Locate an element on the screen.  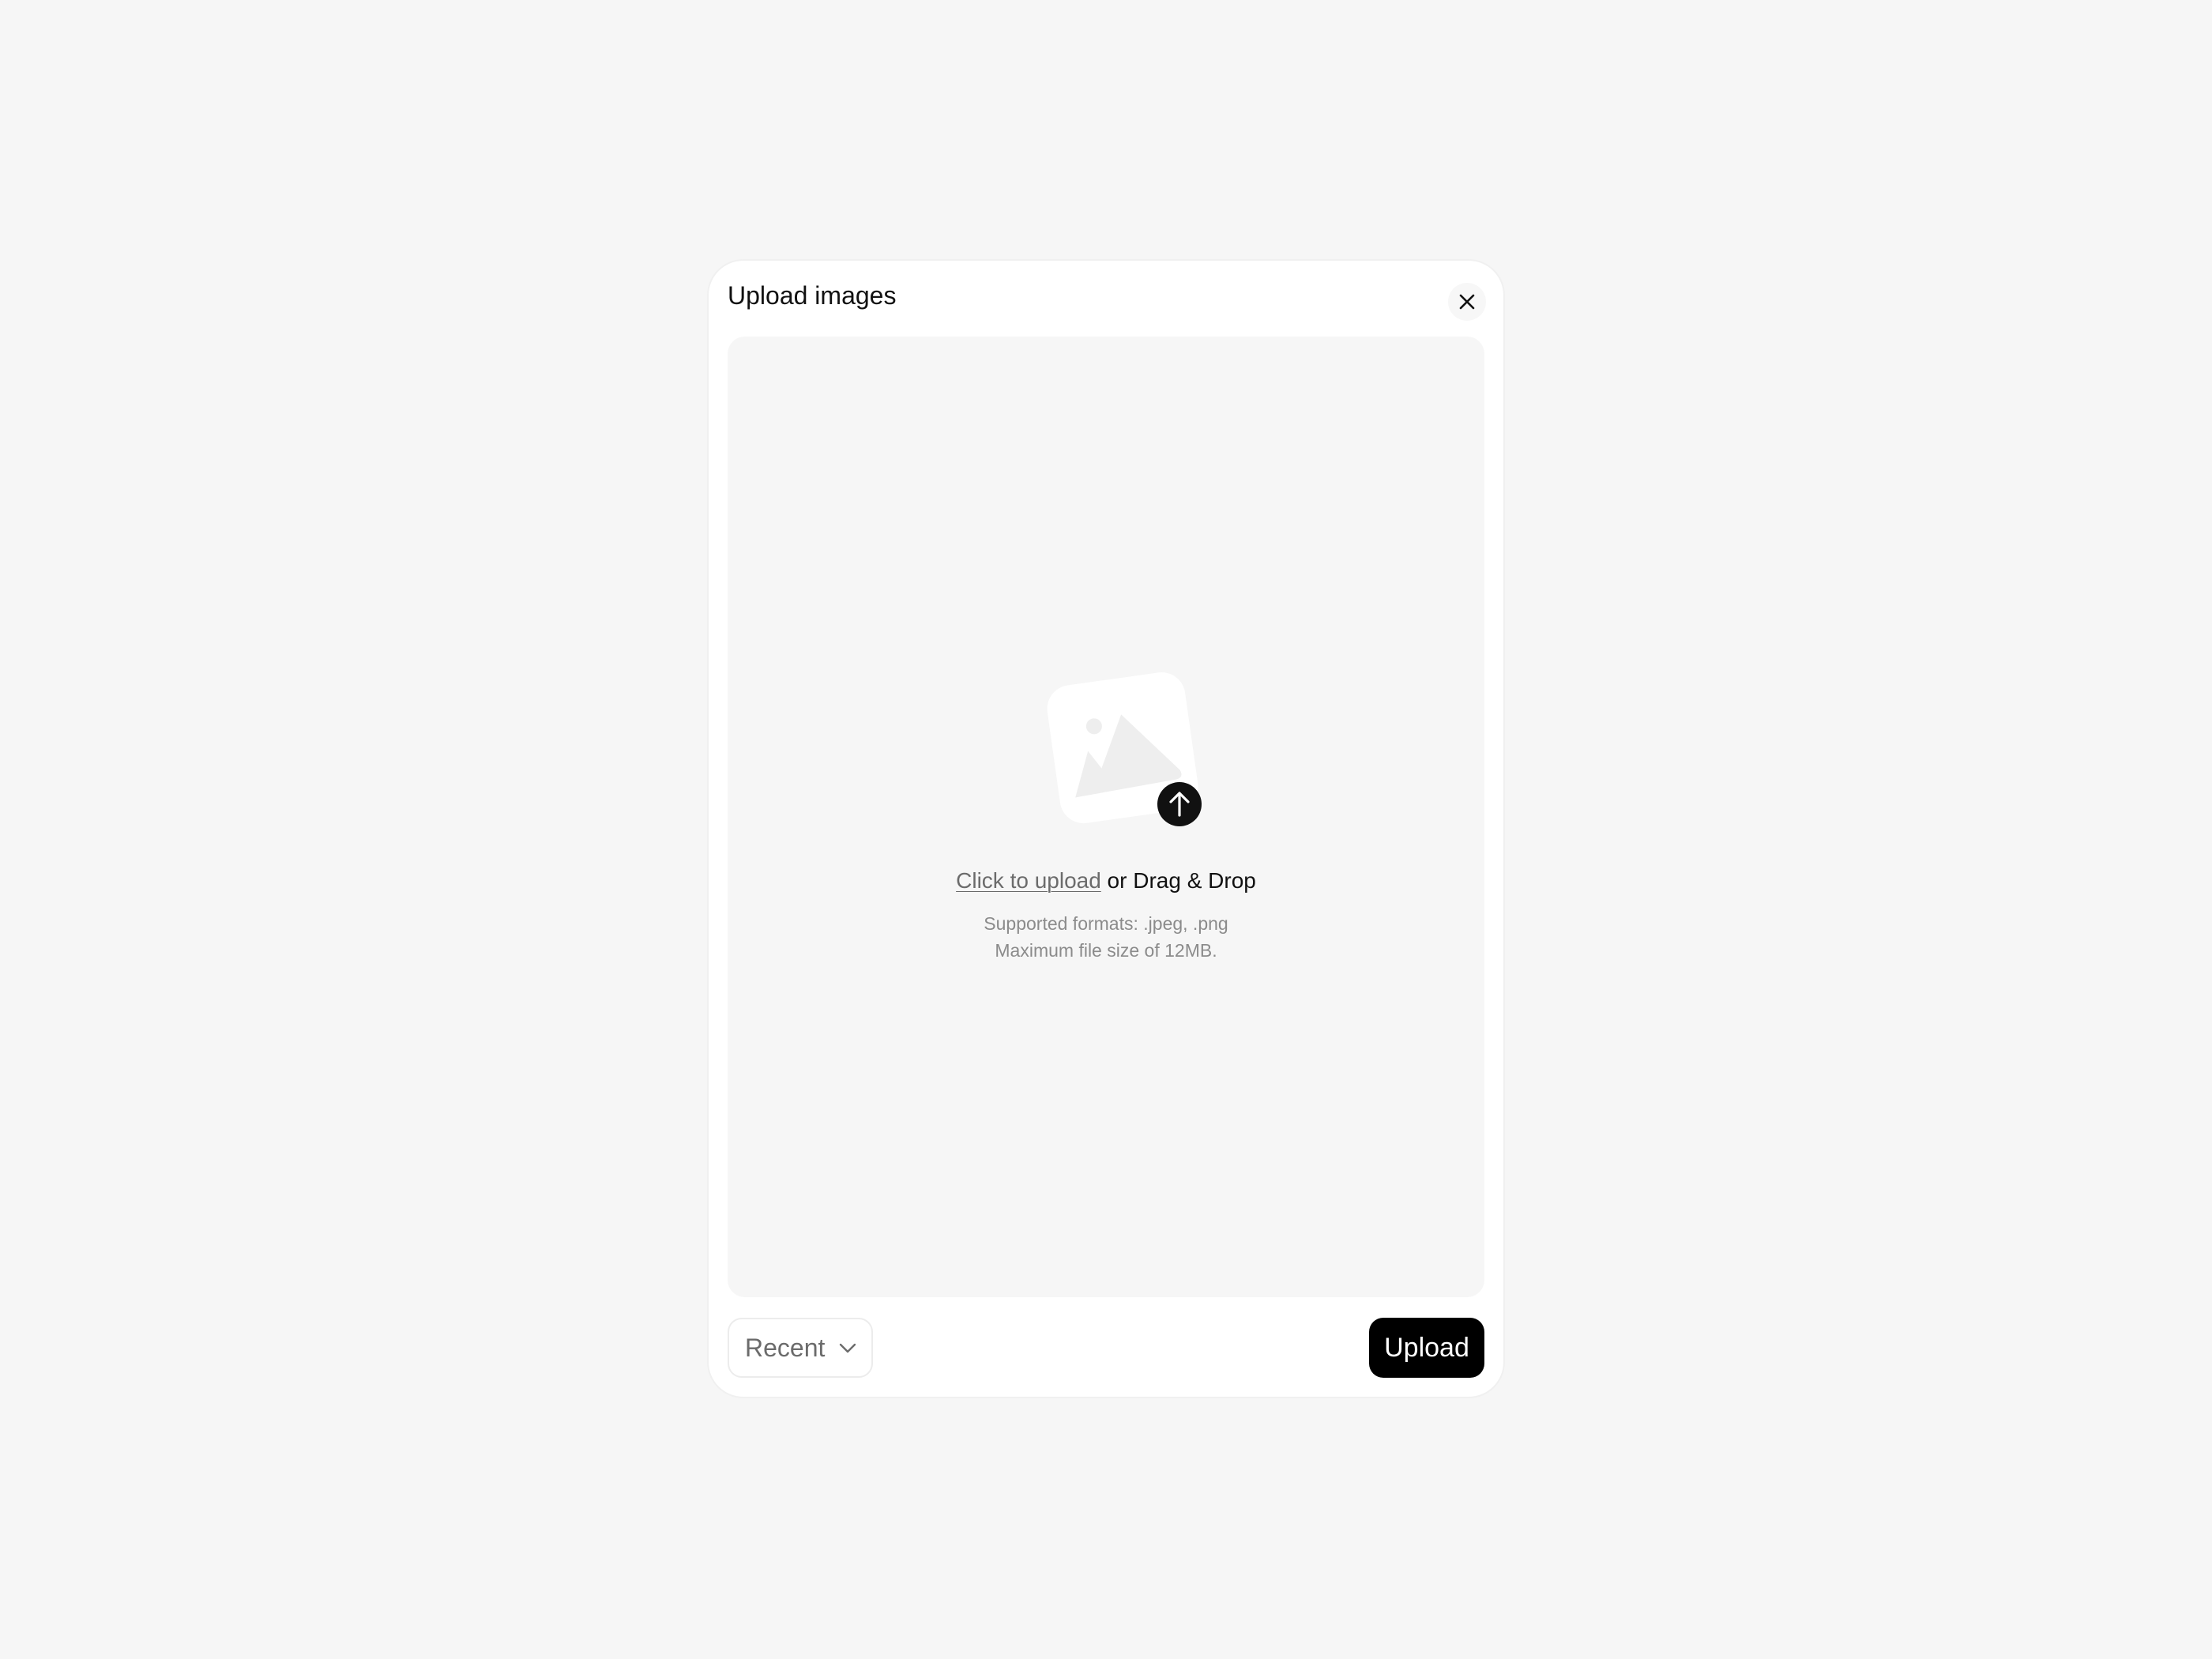
close-button is located at coordinates (1467, 302).